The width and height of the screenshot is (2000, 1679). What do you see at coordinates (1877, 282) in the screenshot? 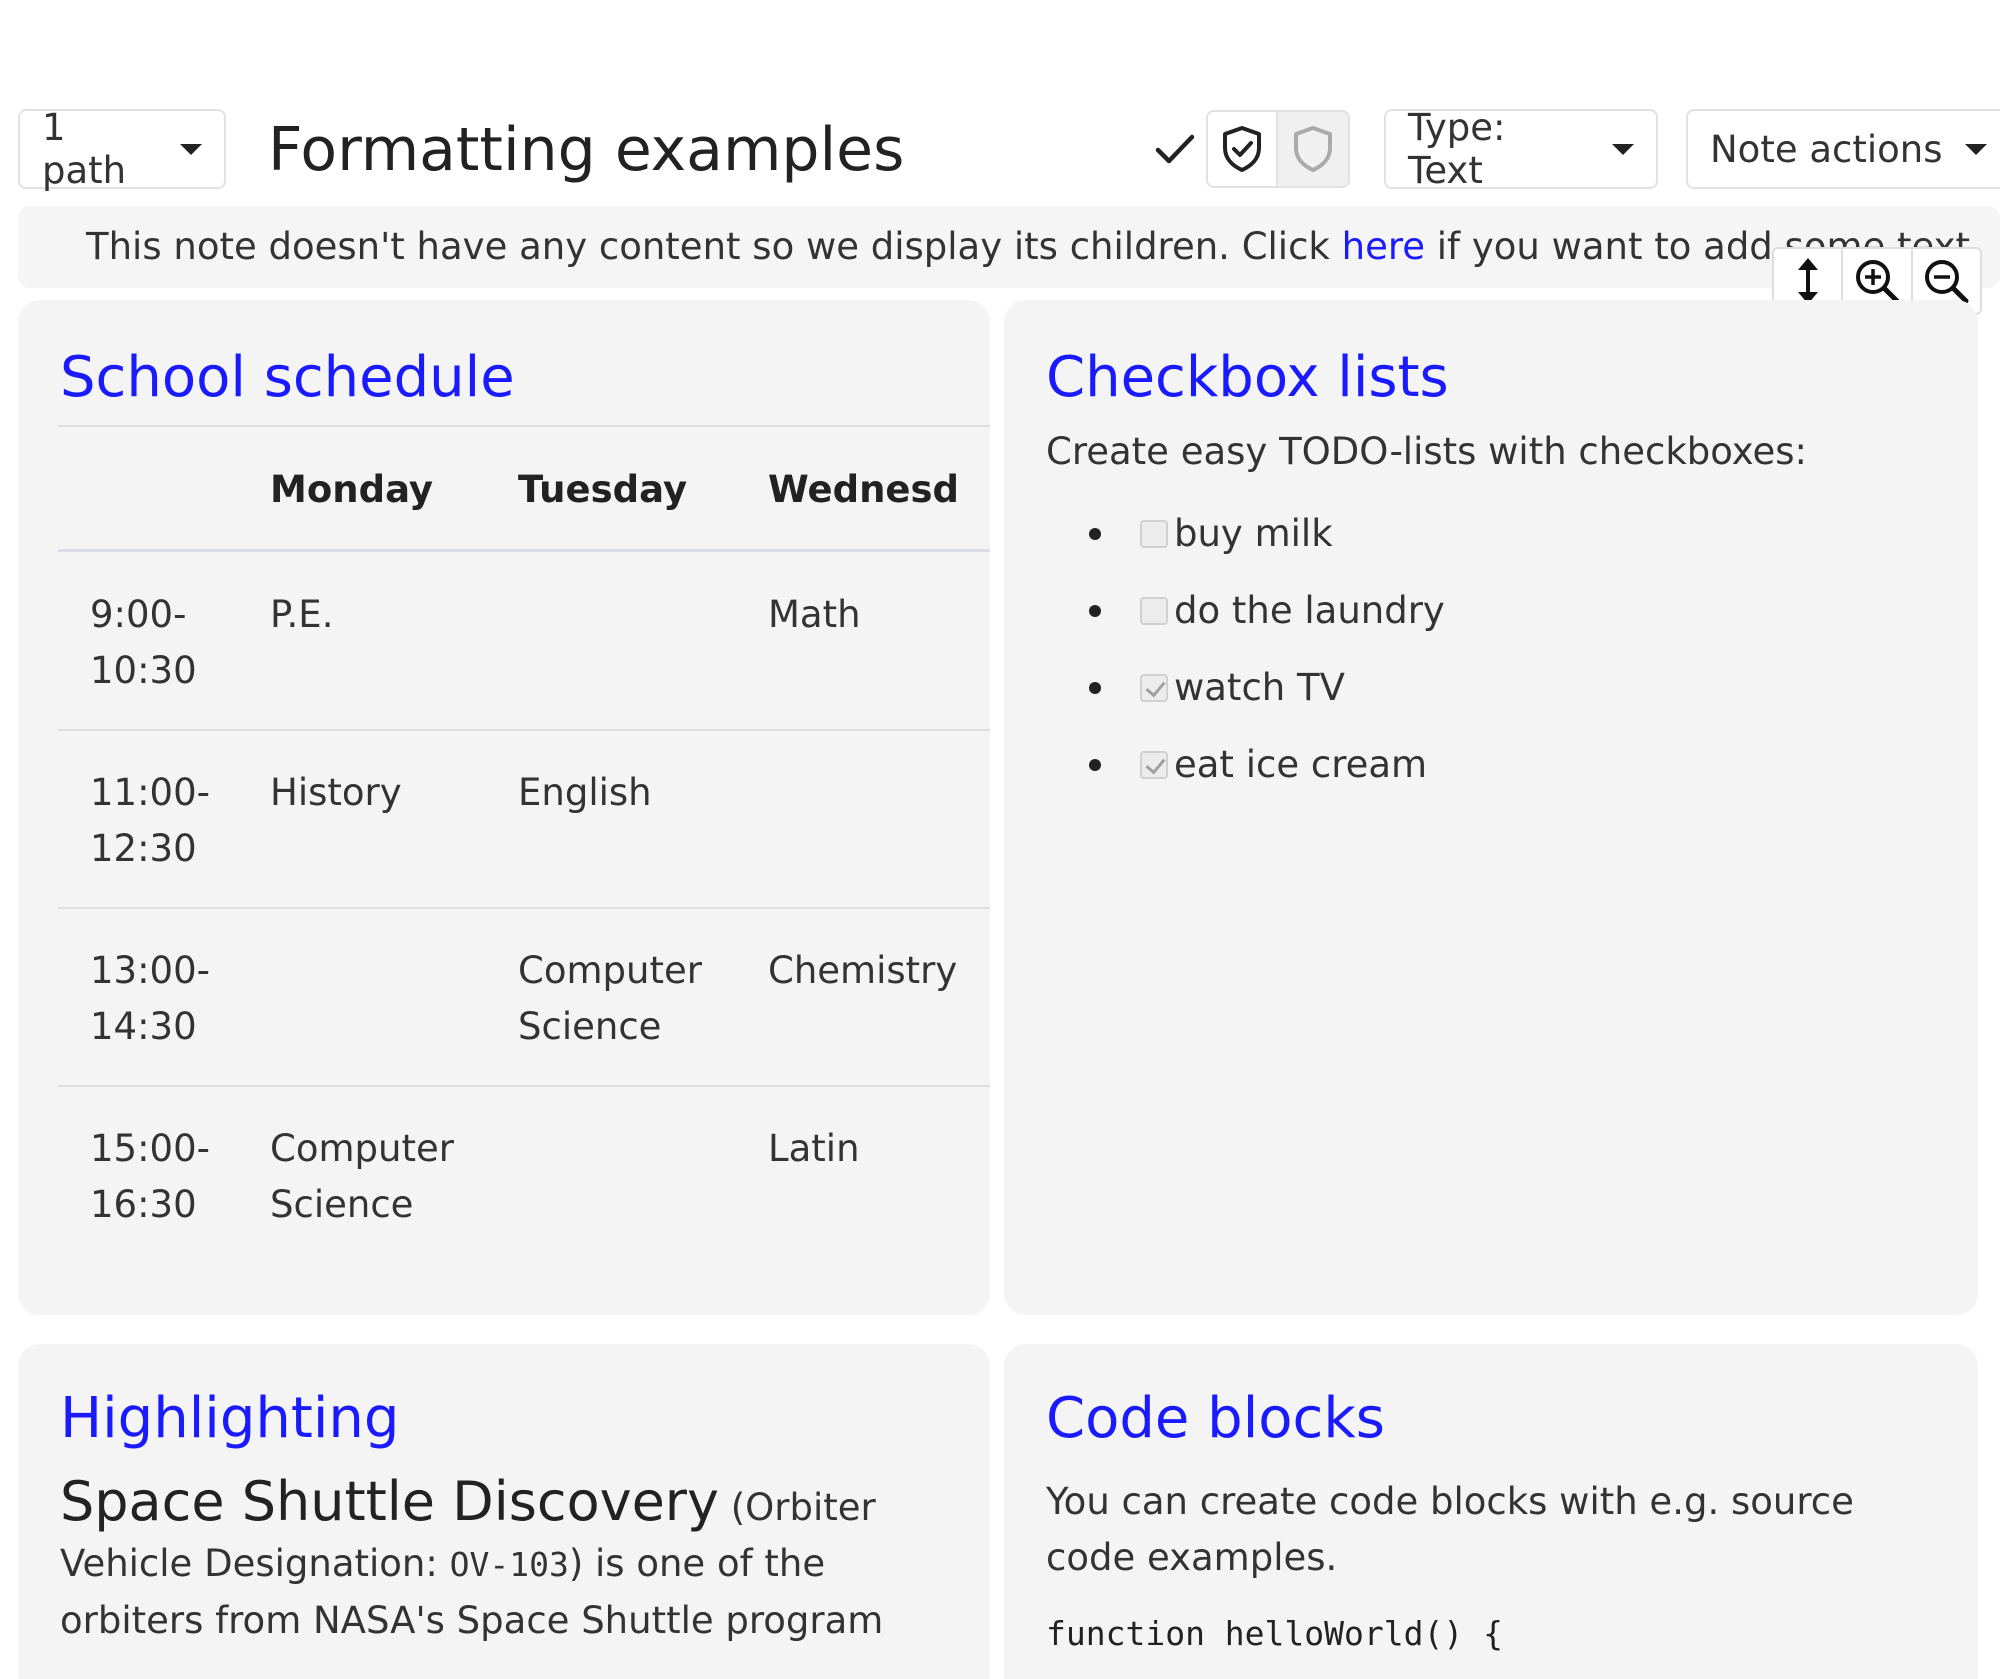
I see `zoom-in-icon` at bounding box center [1877, 282].